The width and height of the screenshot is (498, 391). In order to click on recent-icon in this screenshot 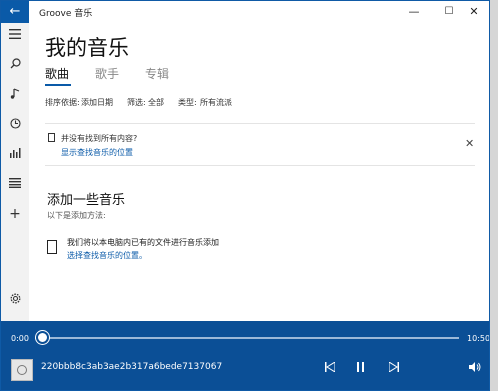, I will do `click(15, 126)`.